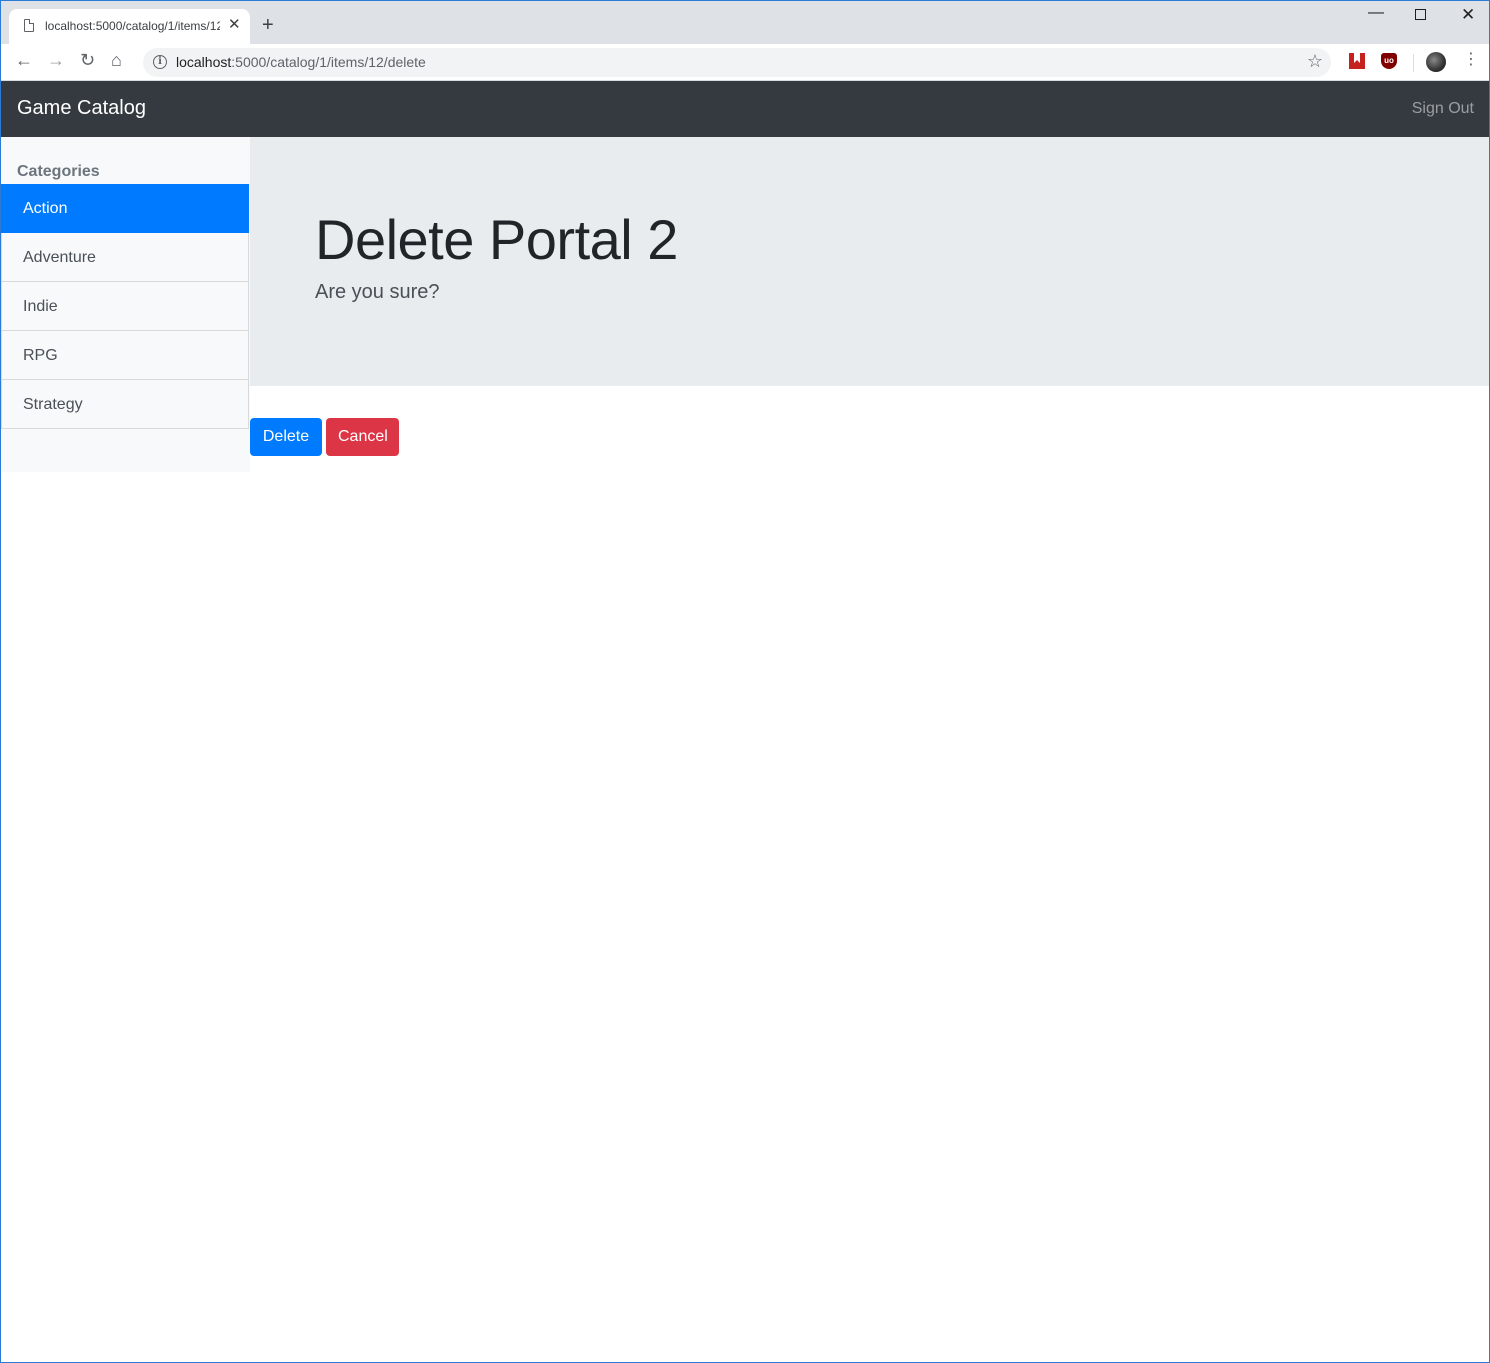  What do you see at coordinates (377, 292) in the screenshot?
I see `confirm-question: Are you sure?` at bounding box center [377, 292].